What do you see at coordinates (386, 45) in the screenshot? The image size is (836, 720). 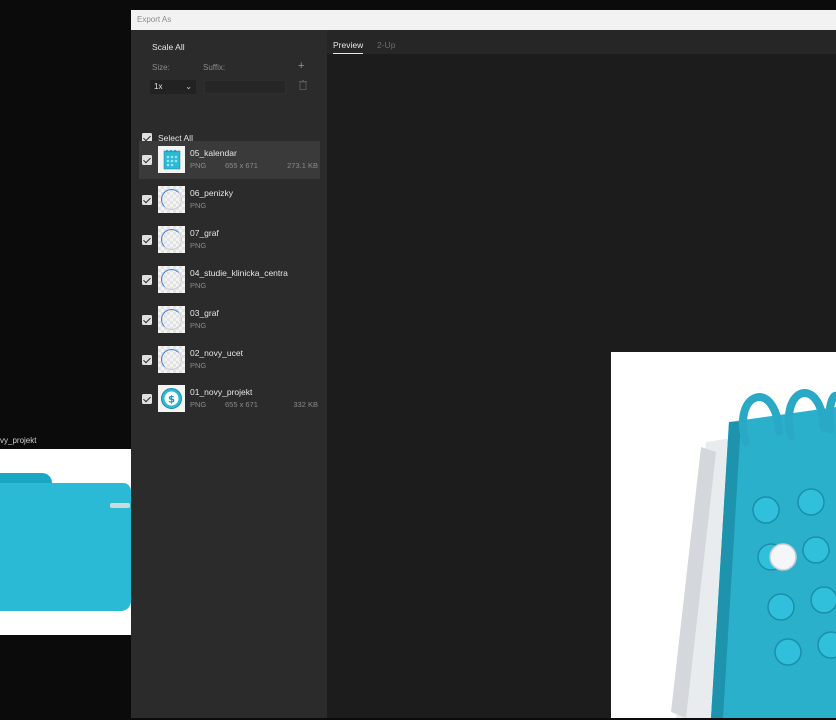 I see `tab-2-up: 2-Up` at bounding box center [386, 45].